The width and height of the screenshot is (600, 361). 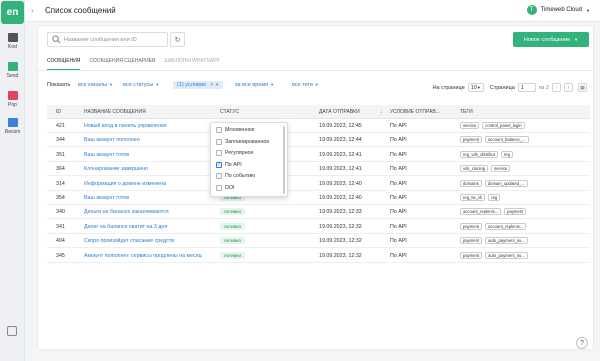 What do you see at coordinates (12, 126) in the screenshot?
I see `rail-item-recom: Recom` at bounding box center [12, 126].